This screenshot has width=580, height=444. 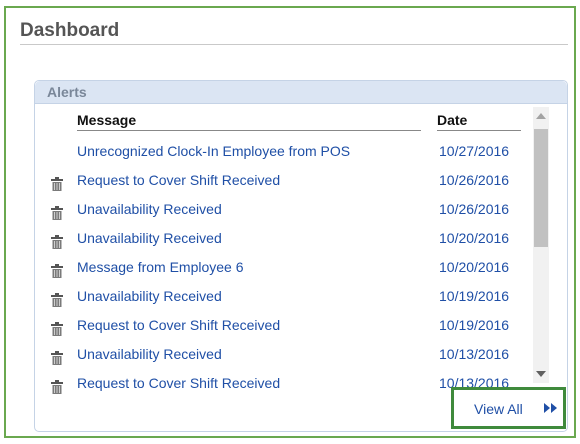 What do you see at coordinates (70, 30) in the screenshot?
I see `page-title: Dashboard` at bounding box center [70, 30].